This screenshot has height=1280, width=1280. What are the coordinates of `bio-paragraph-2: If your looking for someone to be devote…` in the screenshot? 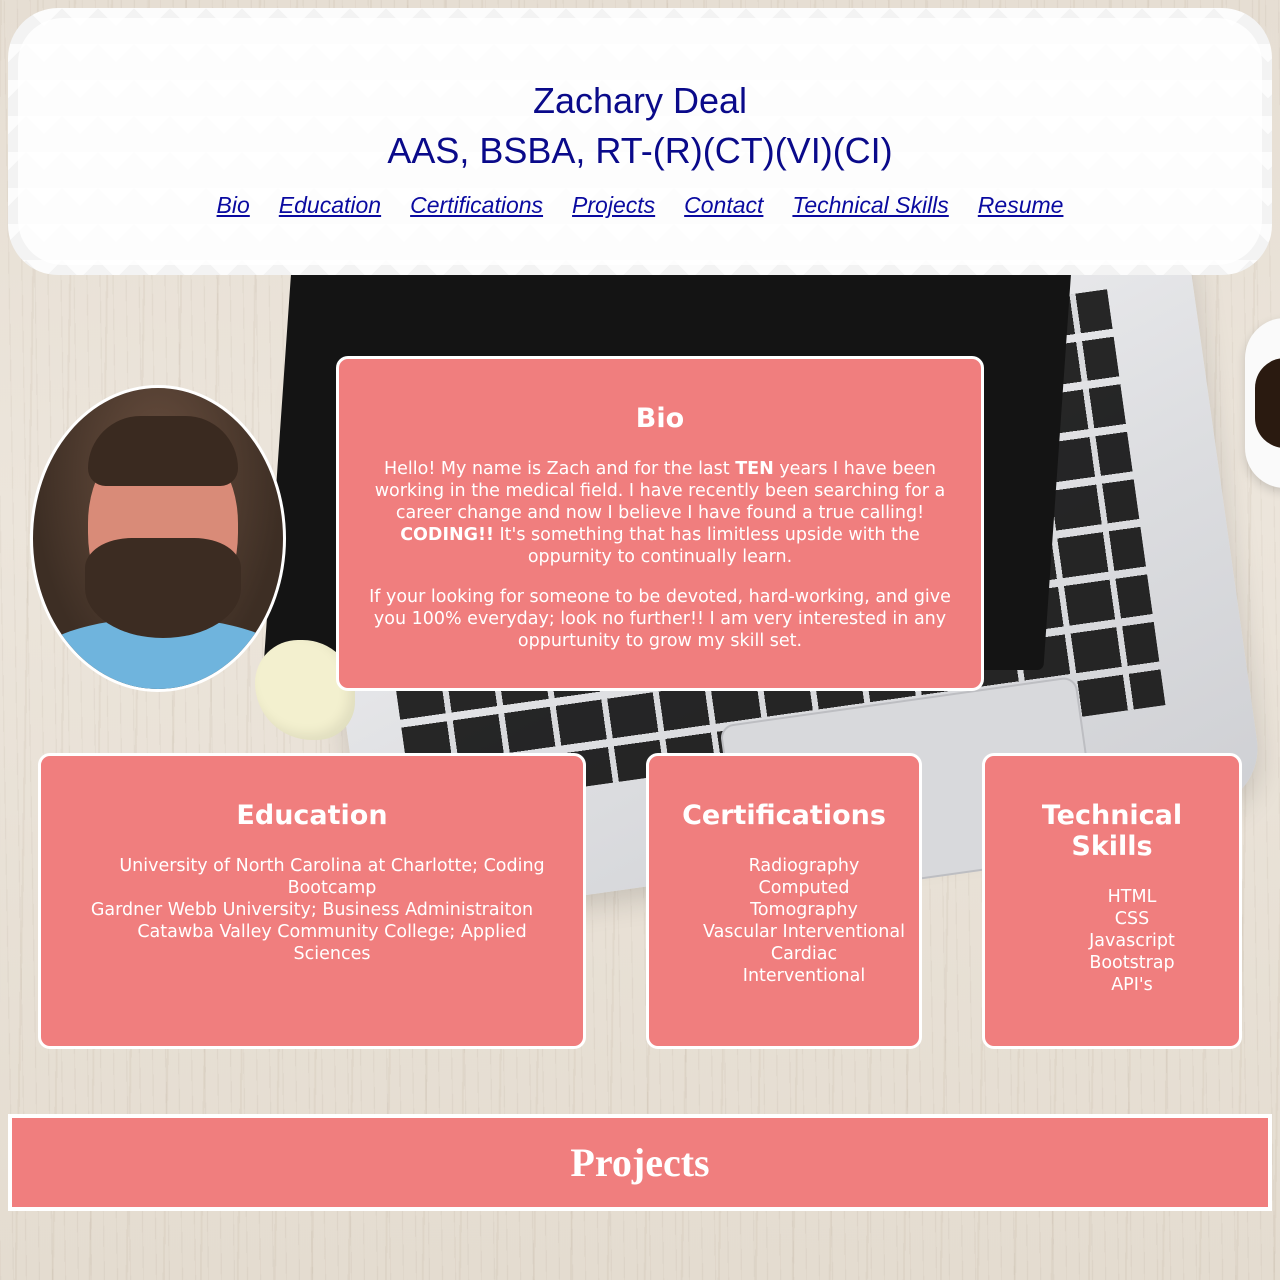 It's located at (660, 619).